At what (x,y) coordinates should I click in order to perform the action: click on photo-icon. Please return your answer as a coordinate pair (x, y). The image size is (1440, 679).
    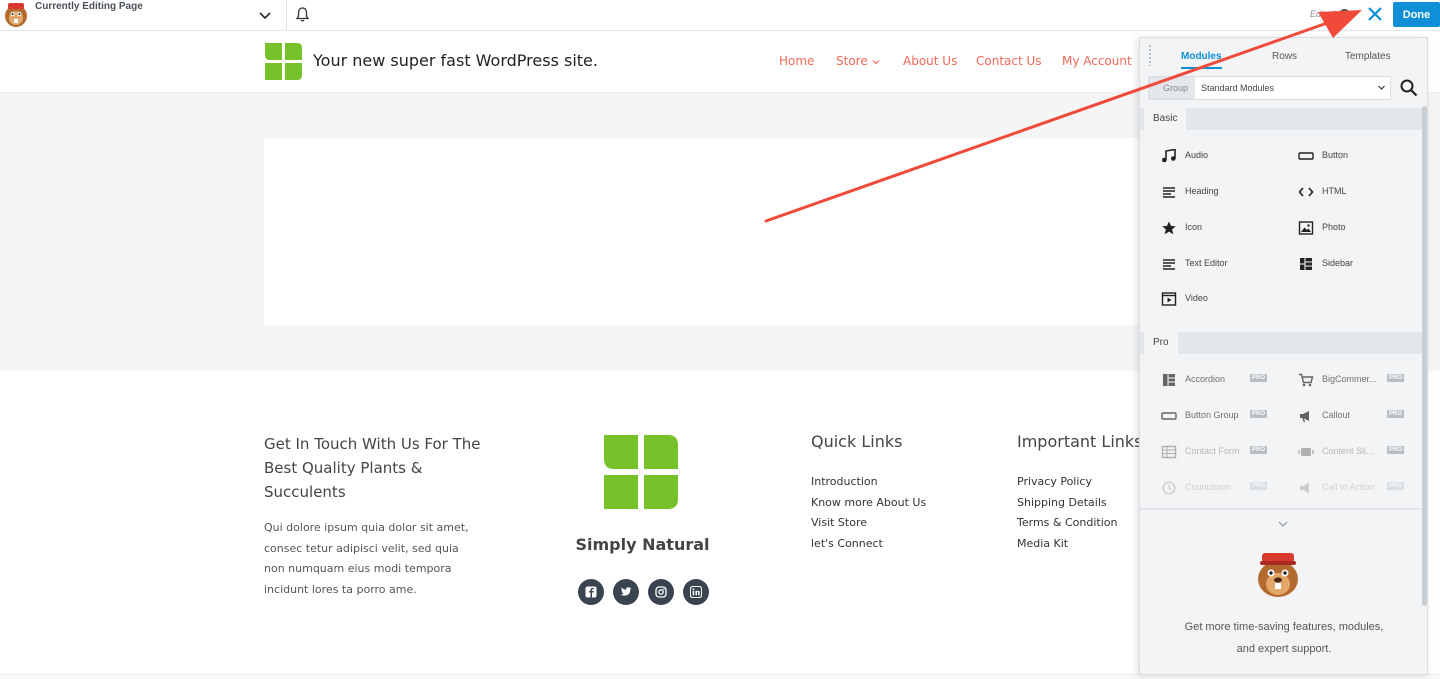
    Looking at the image, I should click on (1306, 228).